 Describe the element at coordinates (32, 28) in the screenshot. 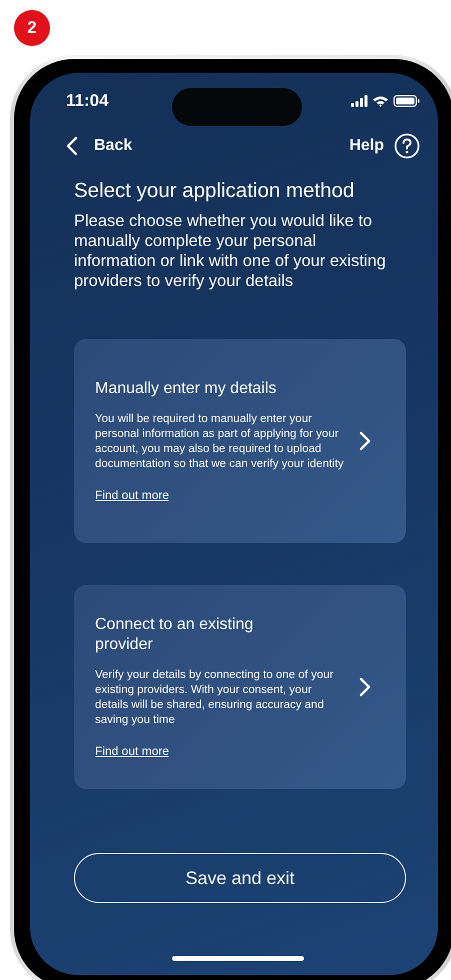

I see `step-badge: 2` at that location.